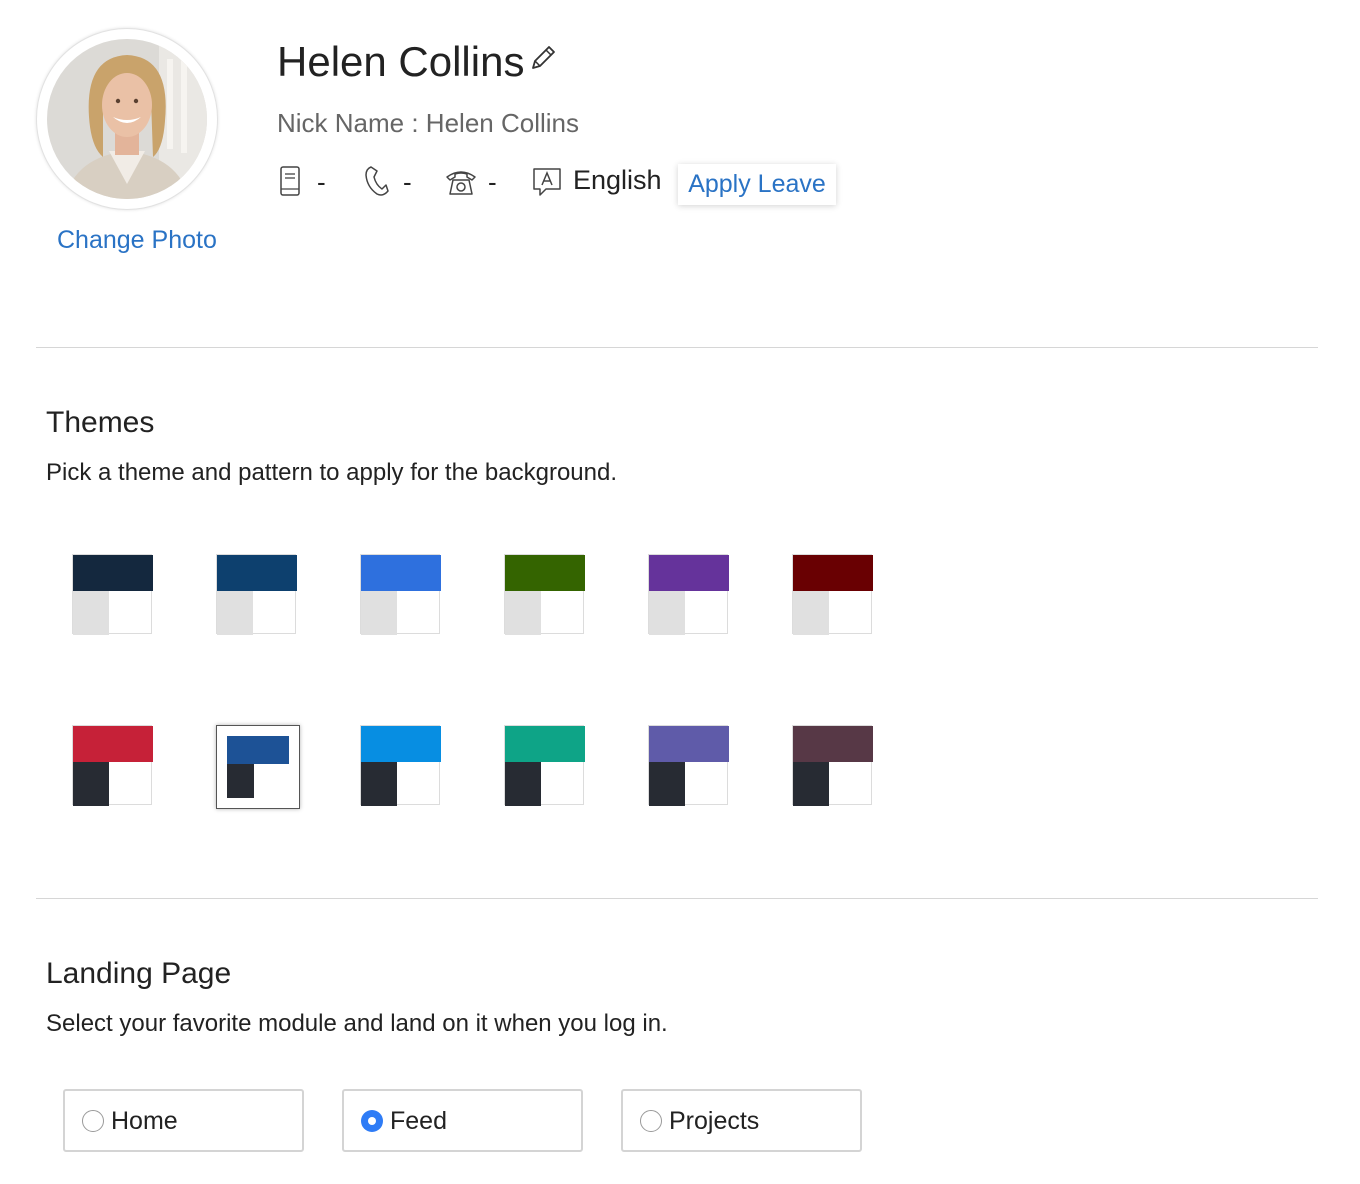  Describe the element at coordinates (651, 1121) in the screenshot. I see `radio-projects` at that location.